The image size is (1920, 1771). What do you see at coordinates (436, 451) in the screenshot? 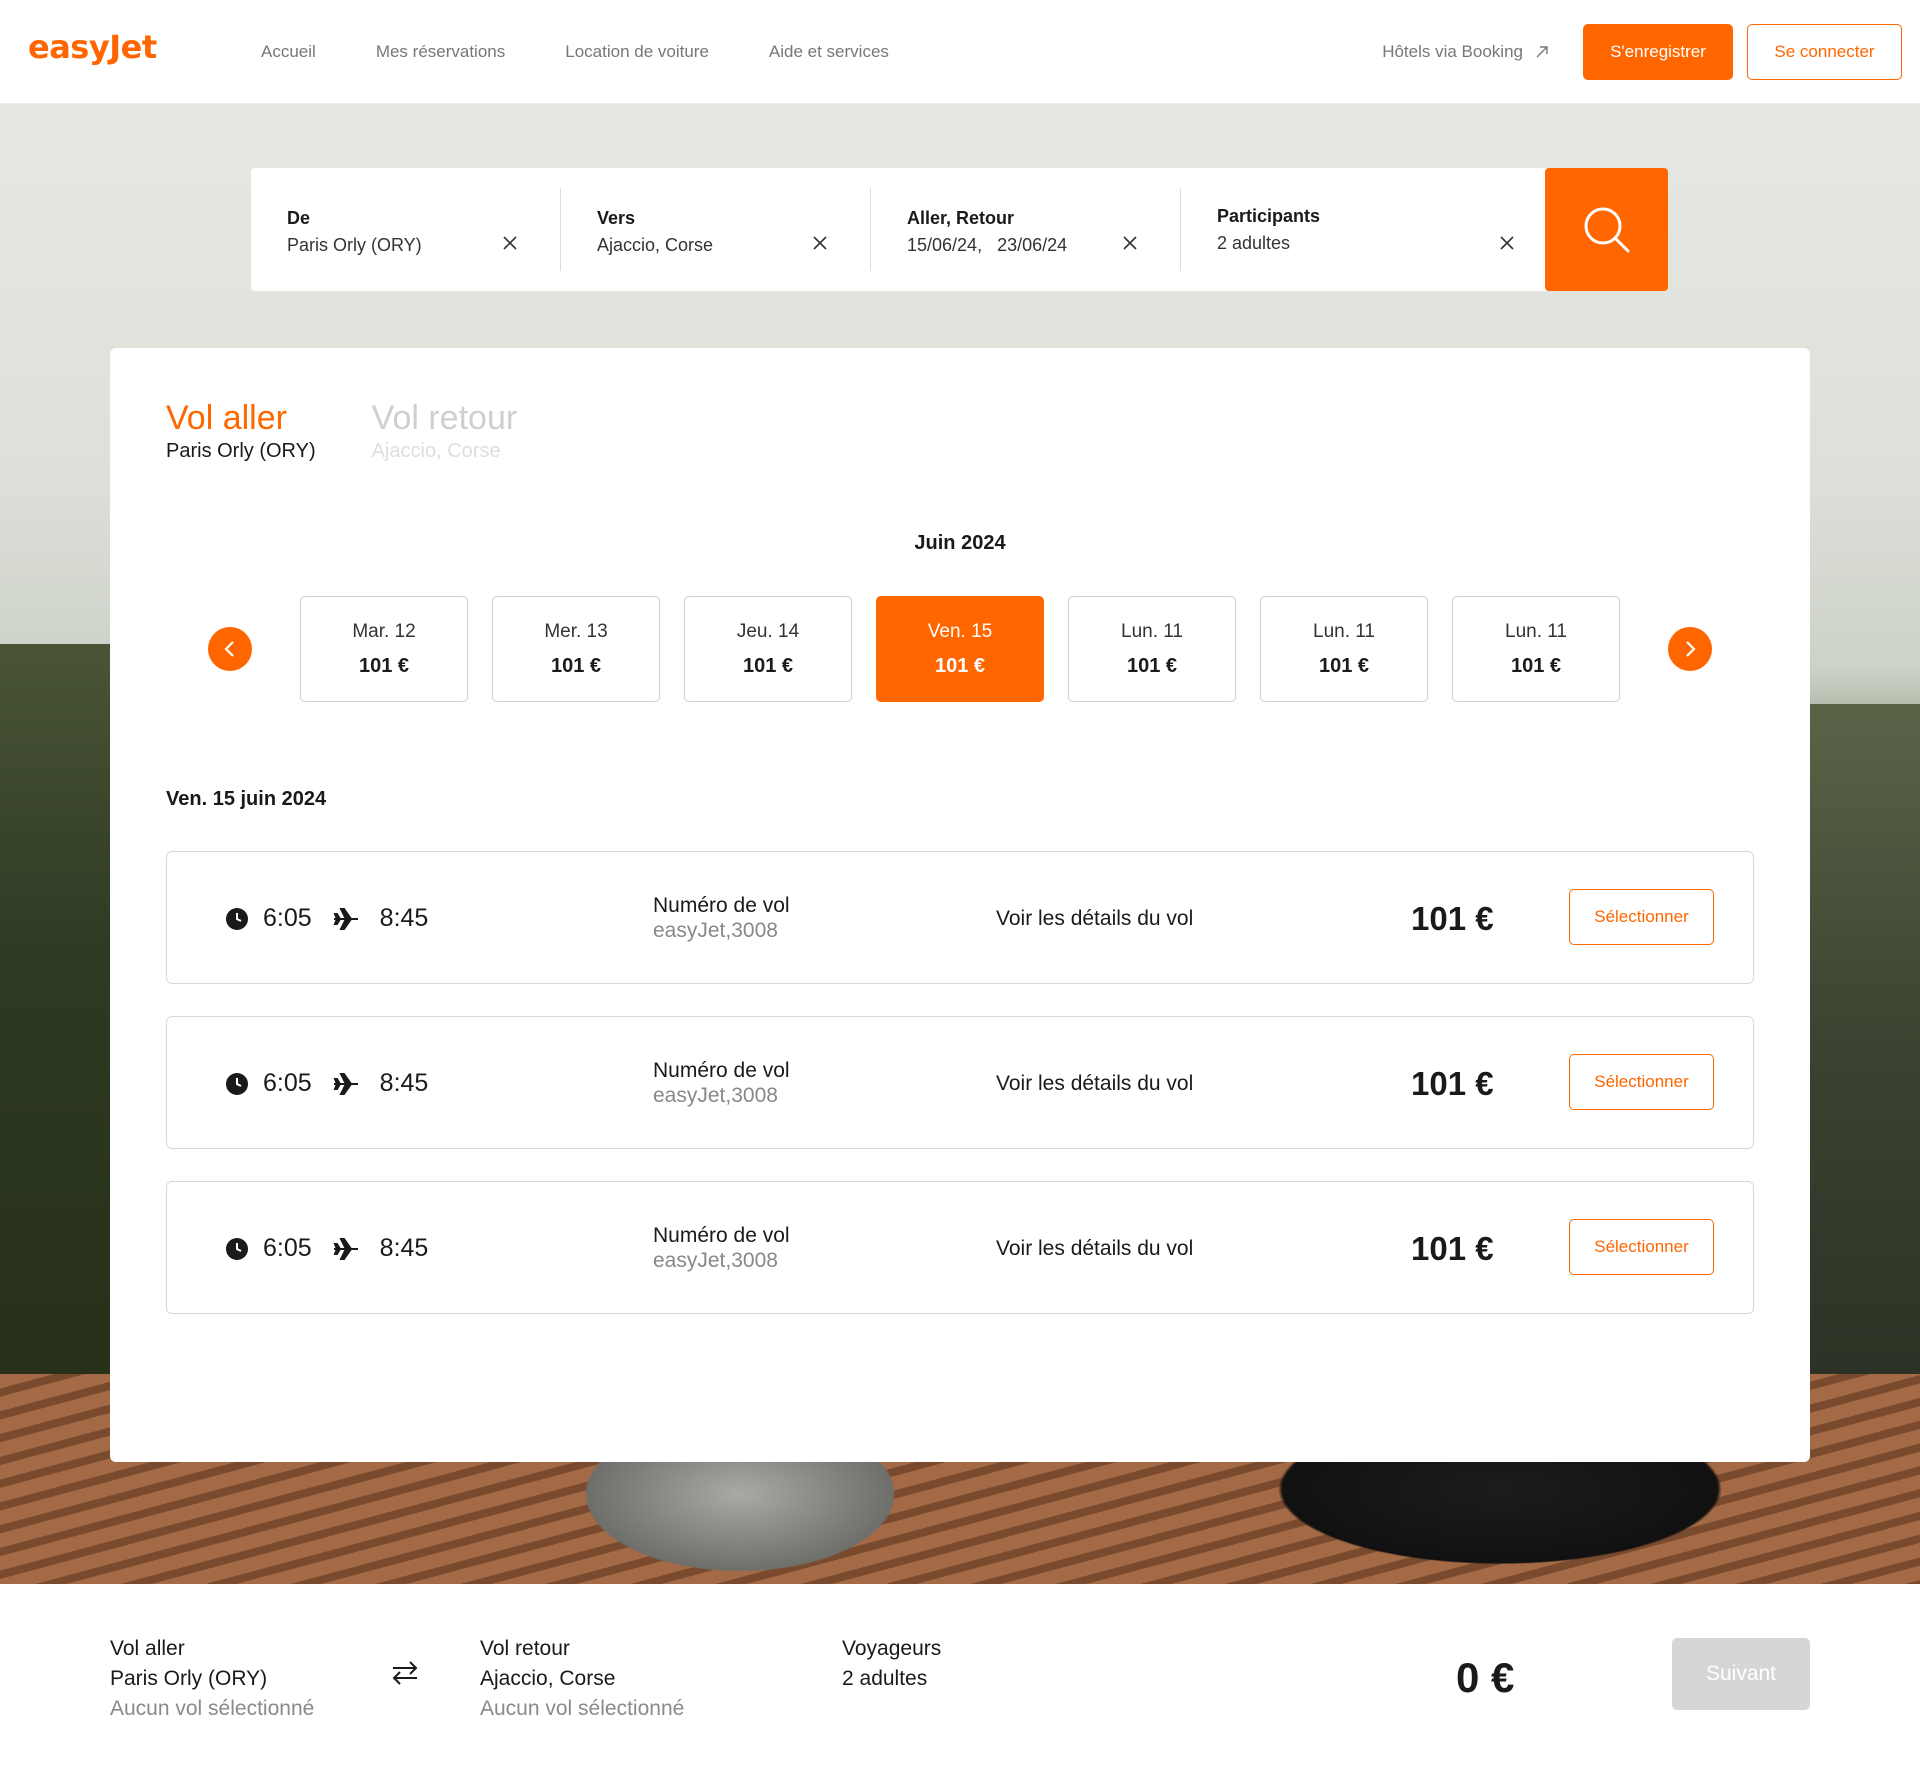
I see `tab-subtitle: Ajaccio, Corse` at bounding box center [436, 451].